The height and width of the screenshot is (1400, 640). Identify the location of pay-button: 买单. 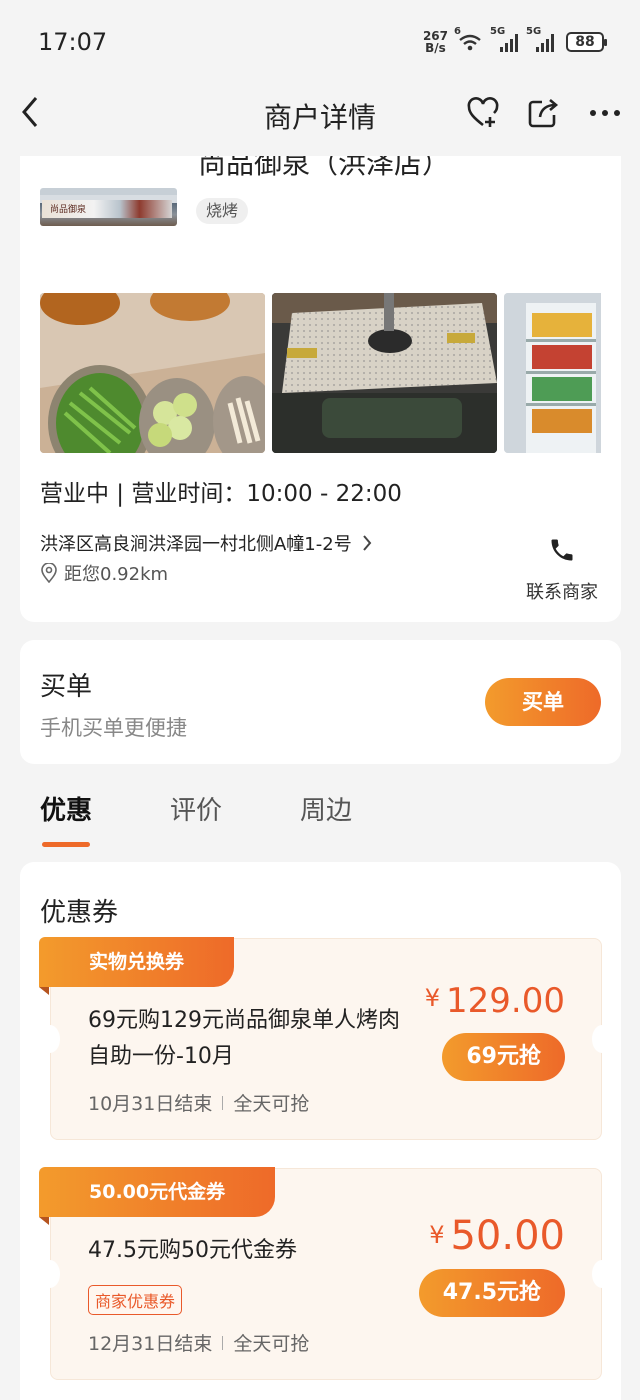
(543, 702).